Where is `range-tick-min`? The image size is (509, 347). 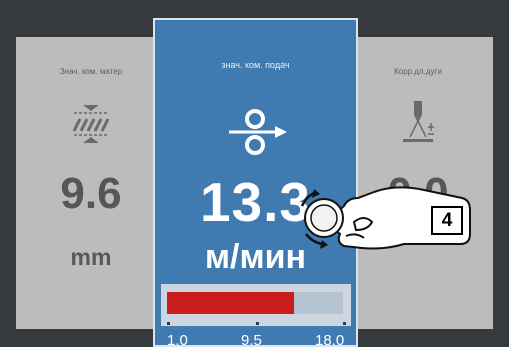
range-tick-min is located at coordinates (168, 323).